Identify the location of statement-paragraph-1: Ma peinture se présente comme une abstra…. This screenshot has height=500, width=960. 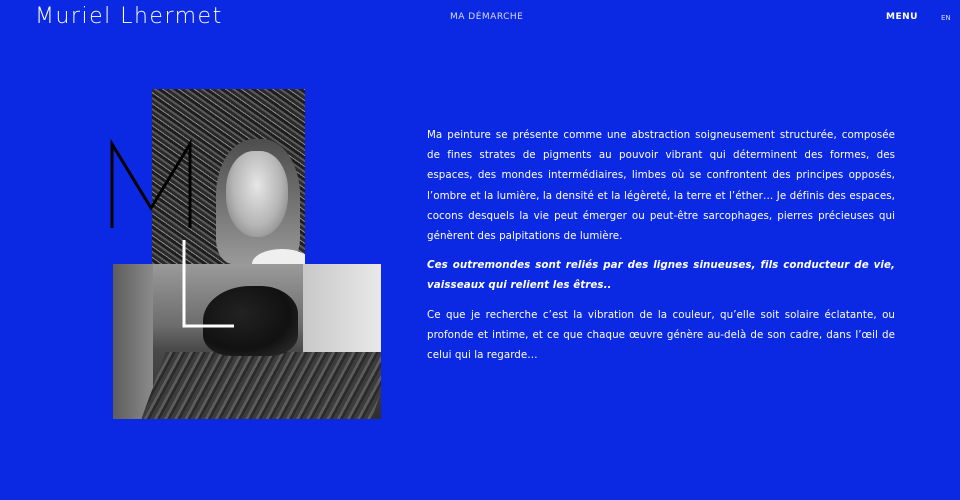
(661, 186).